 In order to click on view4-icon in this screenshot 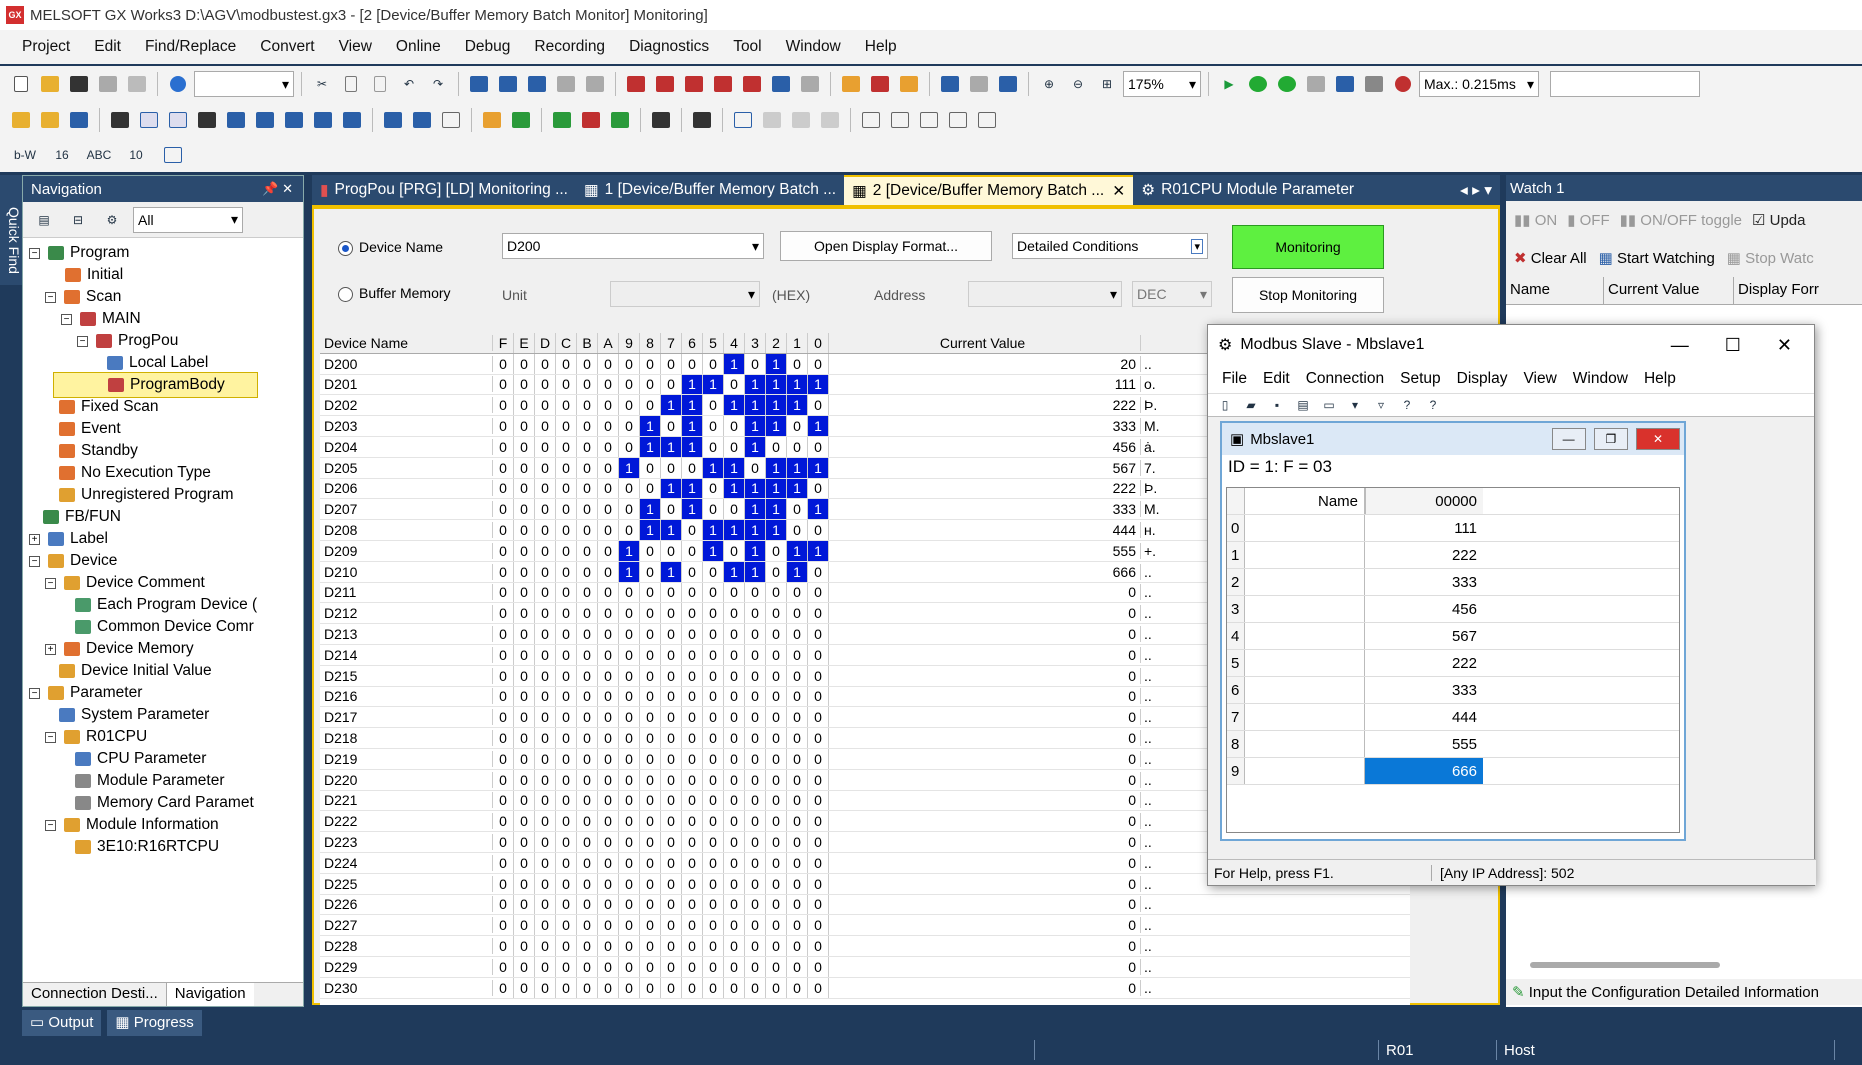, I will do `click(830, 120)`.